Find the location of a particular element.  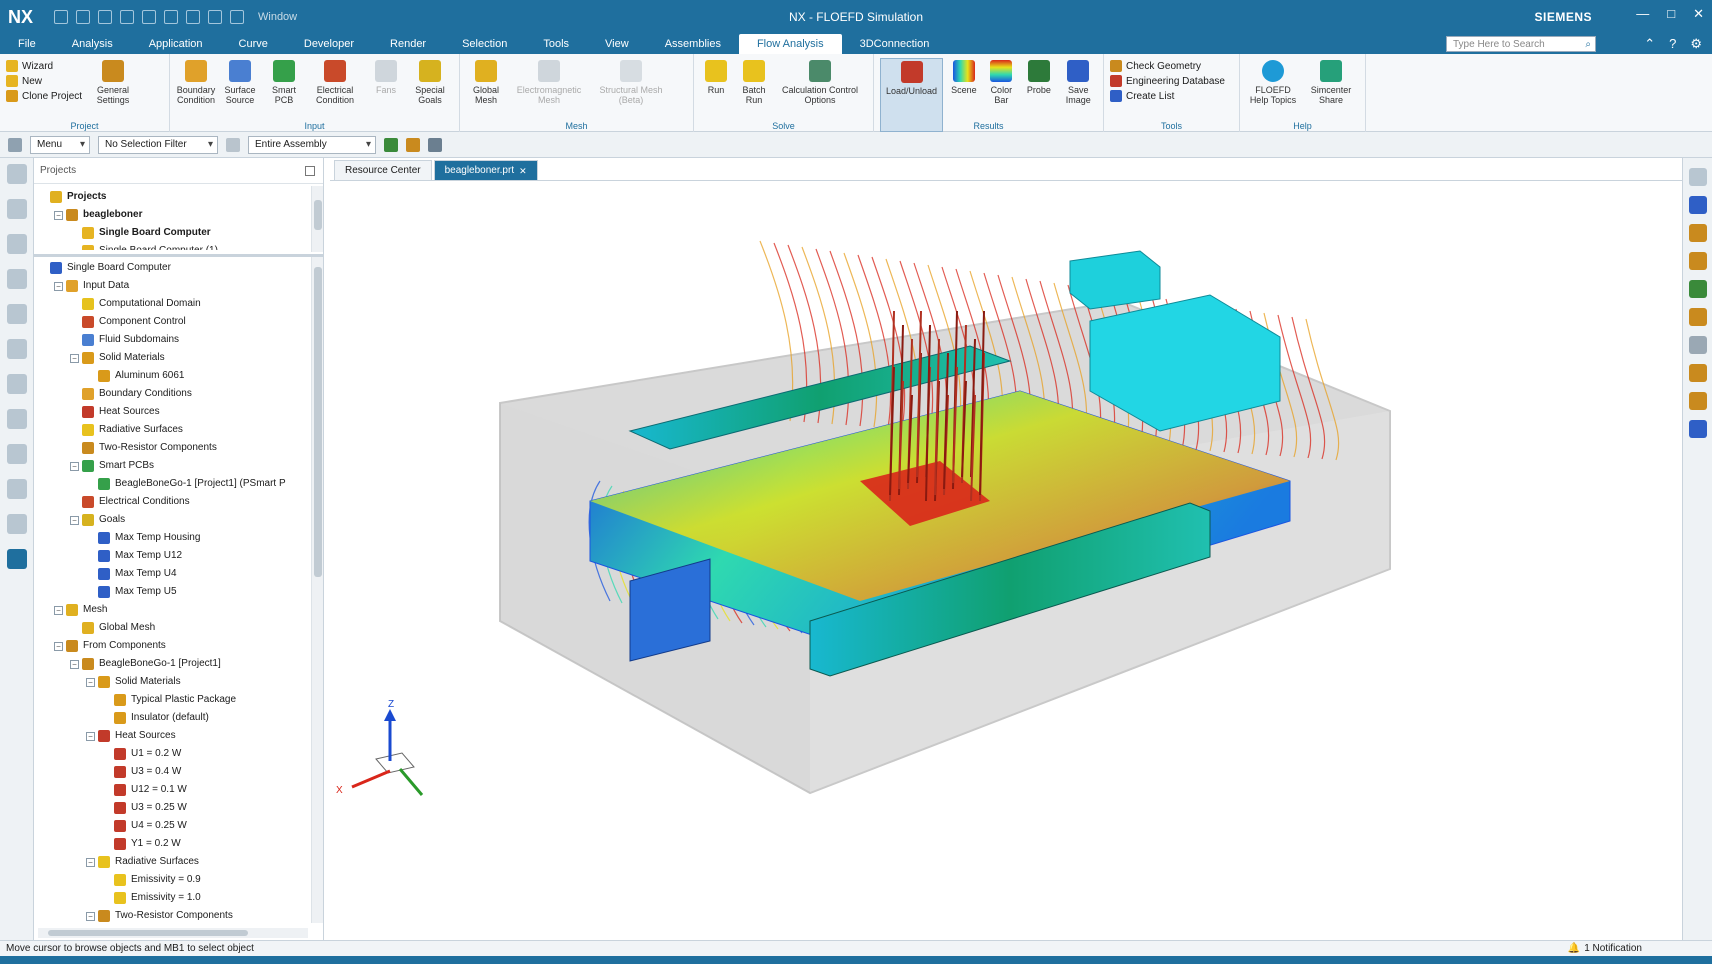

tree-node: U12 = 0.1 W is located at coordinates (172, 790).